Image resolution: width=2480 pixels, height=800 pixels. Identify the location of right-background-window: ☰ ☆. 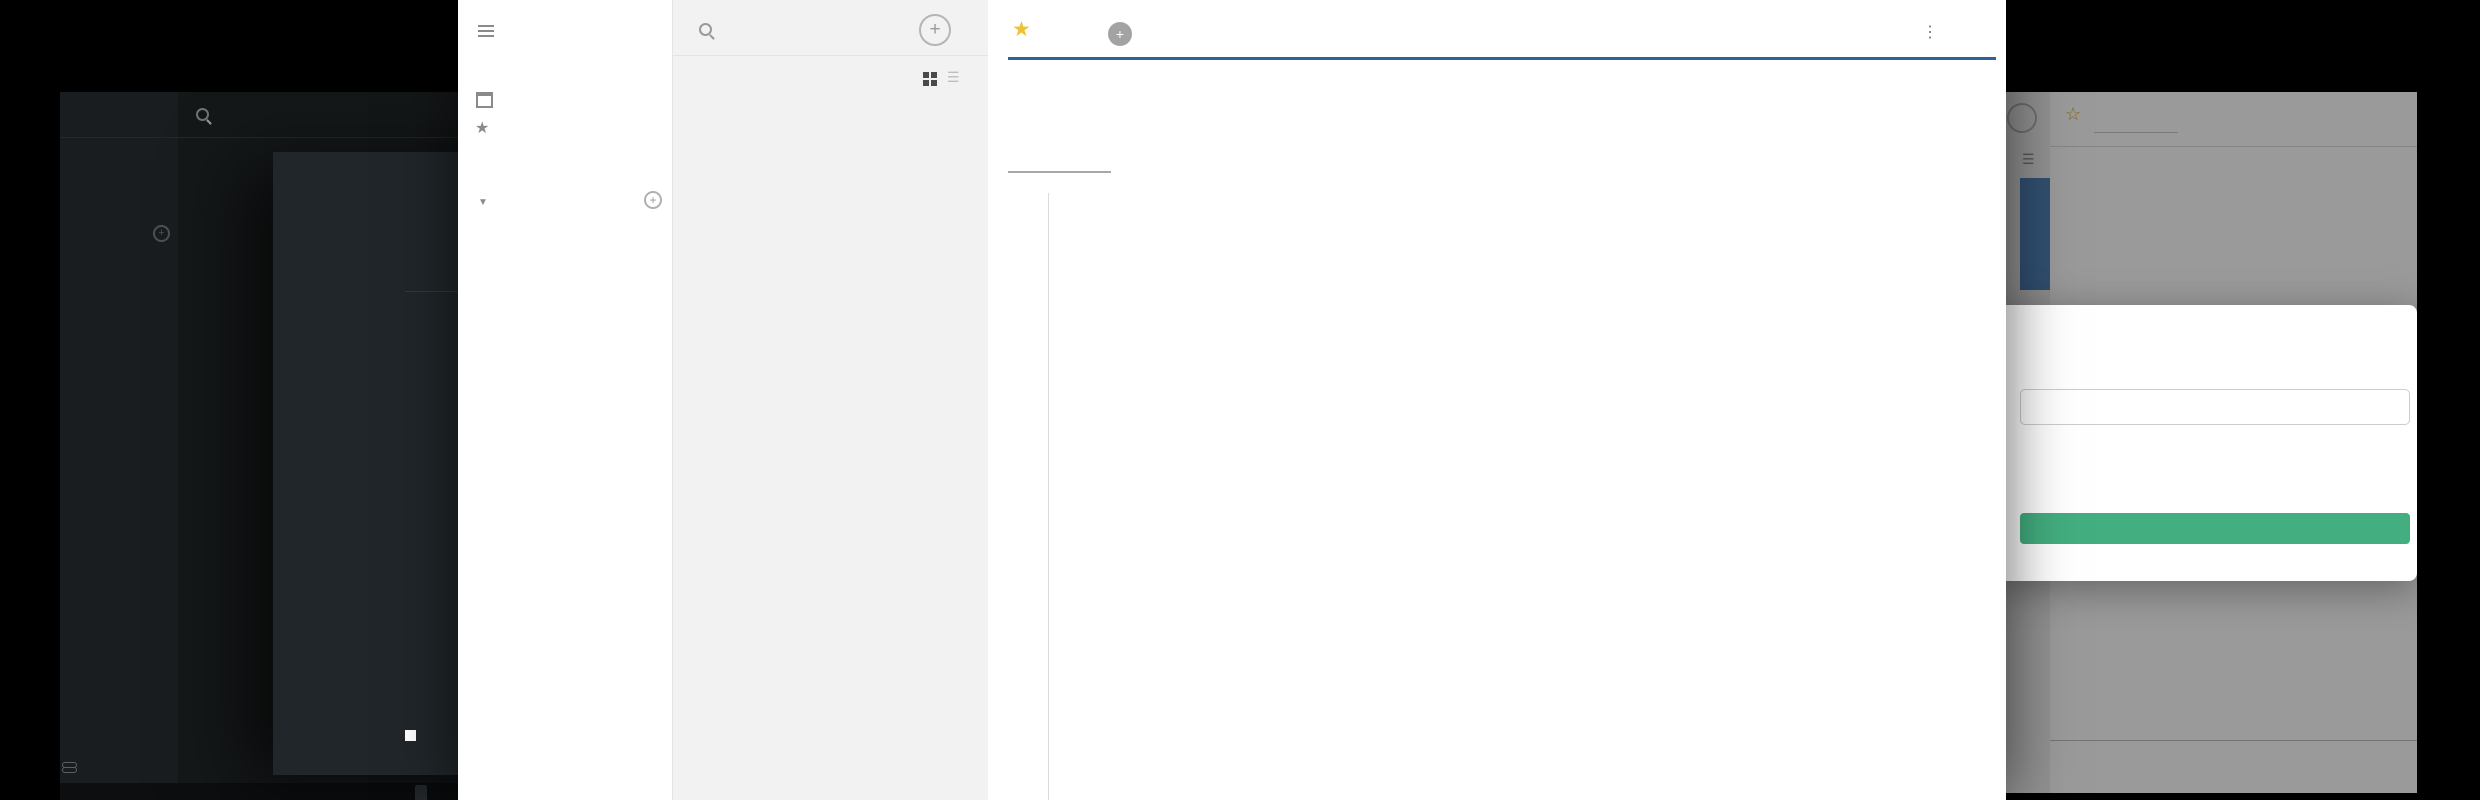
(2211, 442).